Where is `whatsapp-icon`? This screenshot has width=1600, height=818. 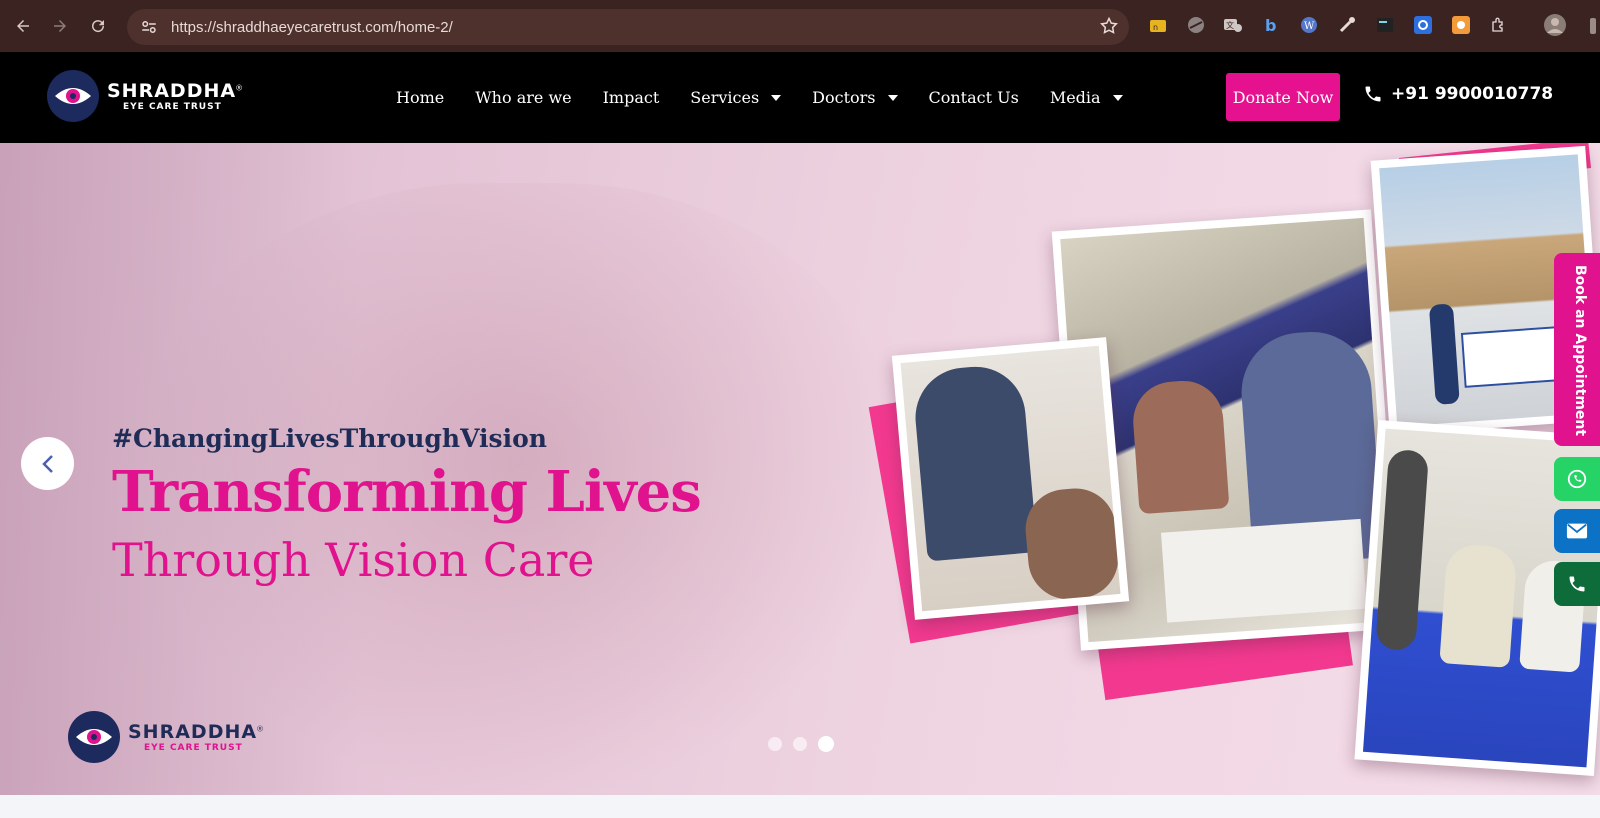 whatsapp-icon is located at coordinates (1577, 479).